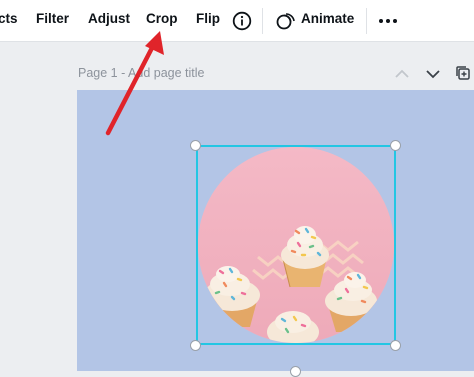 The width and height of the screenshot is (474, 377). What do you see at coordinates (286, 21) in the screenshot?
I see `animate-icon` at bounding box center [286, 21].